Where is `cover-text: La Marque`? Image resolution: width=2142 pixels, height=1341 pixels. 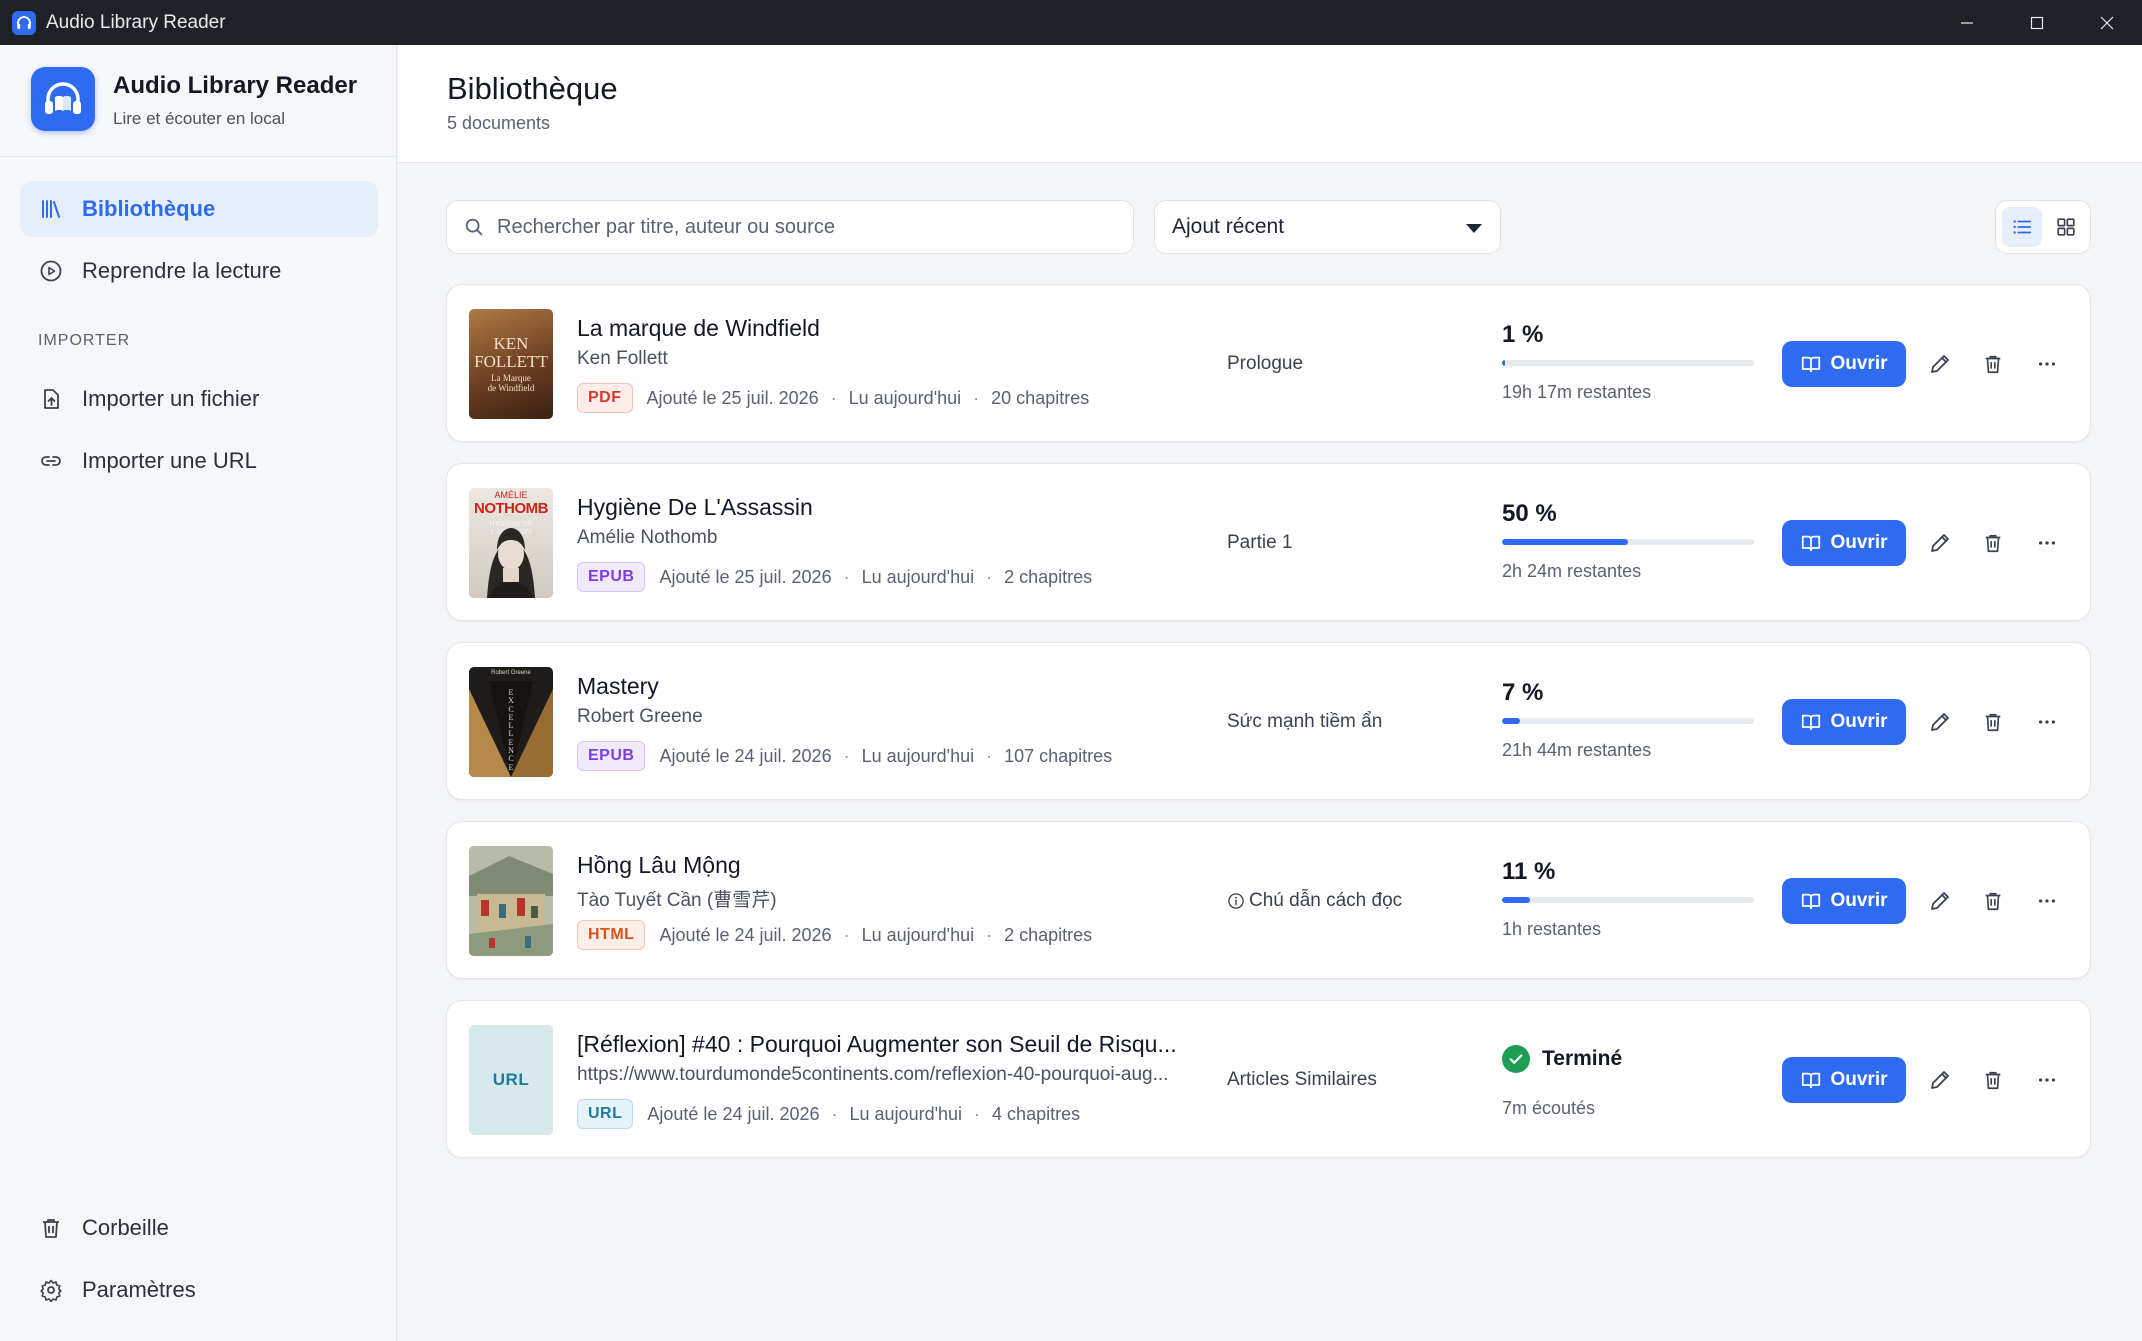
cover-text: La Marque is located at coordinates (511, 378).